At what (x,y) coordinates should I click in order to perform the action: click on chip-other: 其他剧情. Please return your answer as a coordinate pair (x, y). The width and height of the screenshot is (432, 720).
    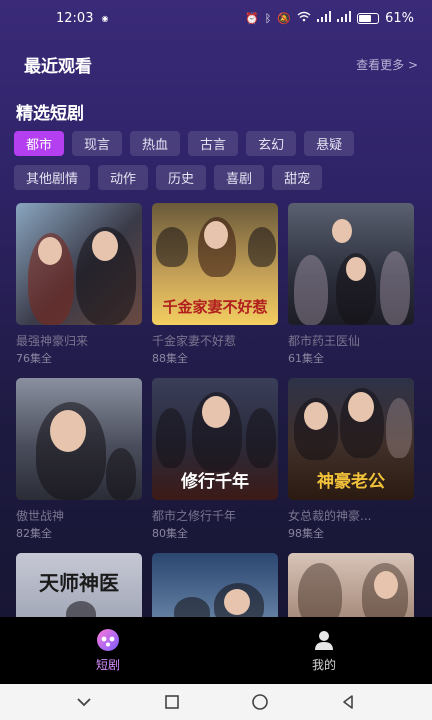
    Looking at the image, I should click on (52, 177).